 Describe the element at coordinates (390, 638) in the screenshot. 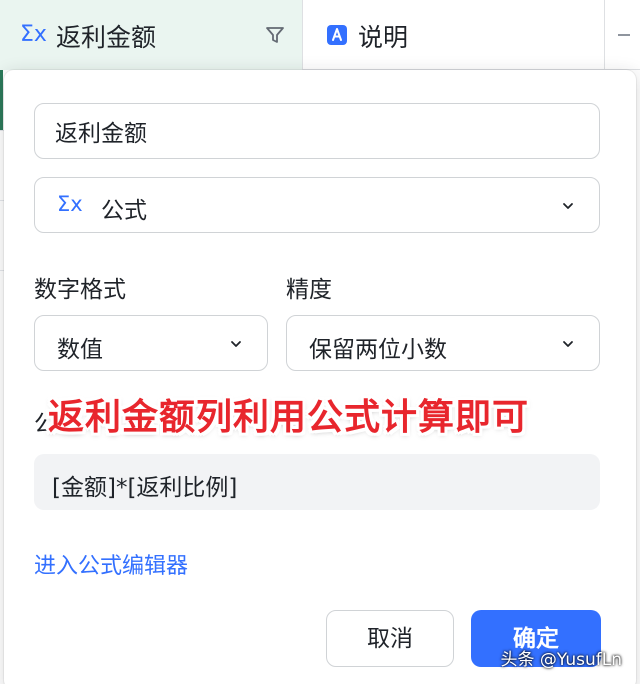

I see `cancel-button: 取消` at that location.